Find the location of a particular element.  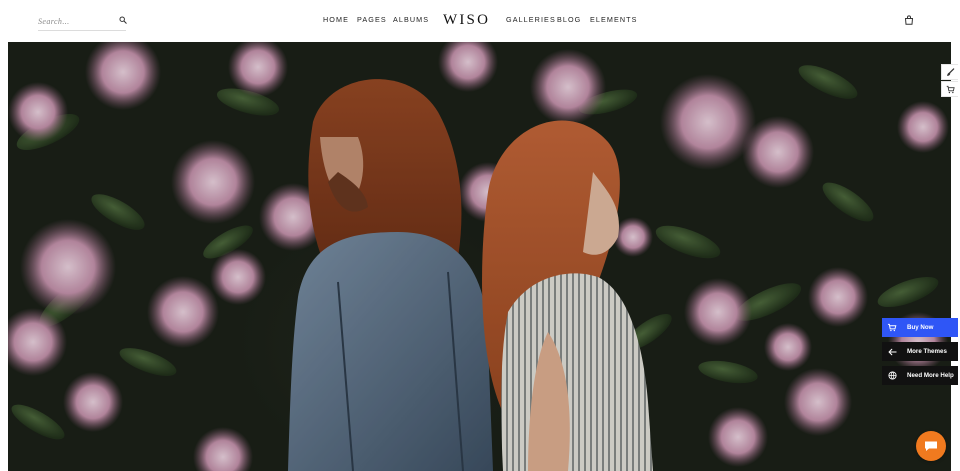

chat-icon is located at coordinates (931, 446).